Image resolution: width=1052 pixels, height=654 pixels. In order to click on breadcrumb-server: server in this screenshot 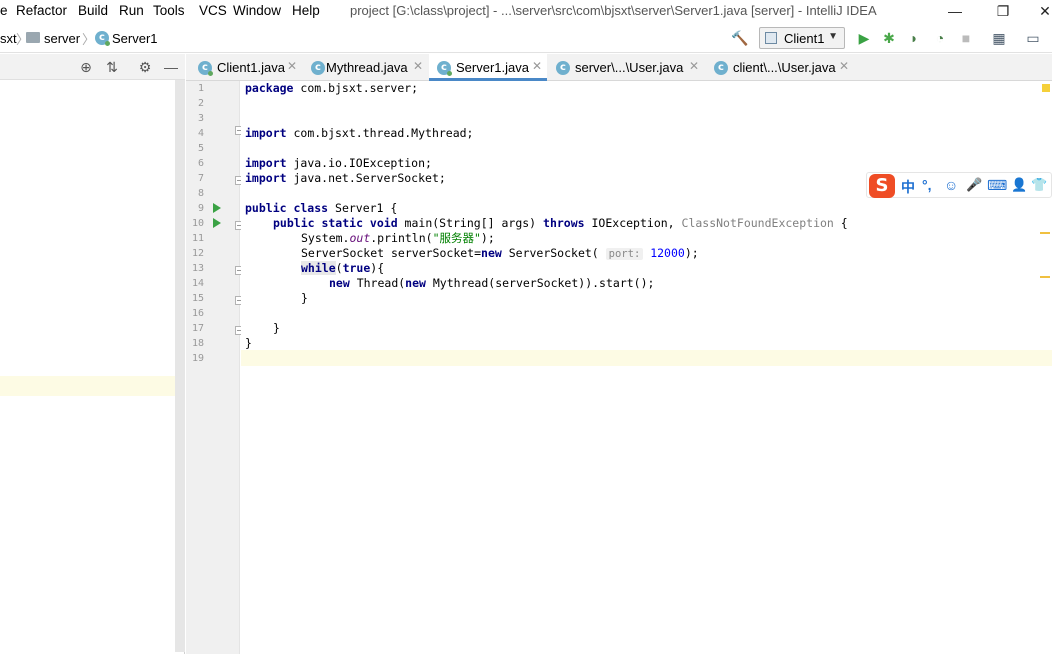, I will do `click(62, 38)`.